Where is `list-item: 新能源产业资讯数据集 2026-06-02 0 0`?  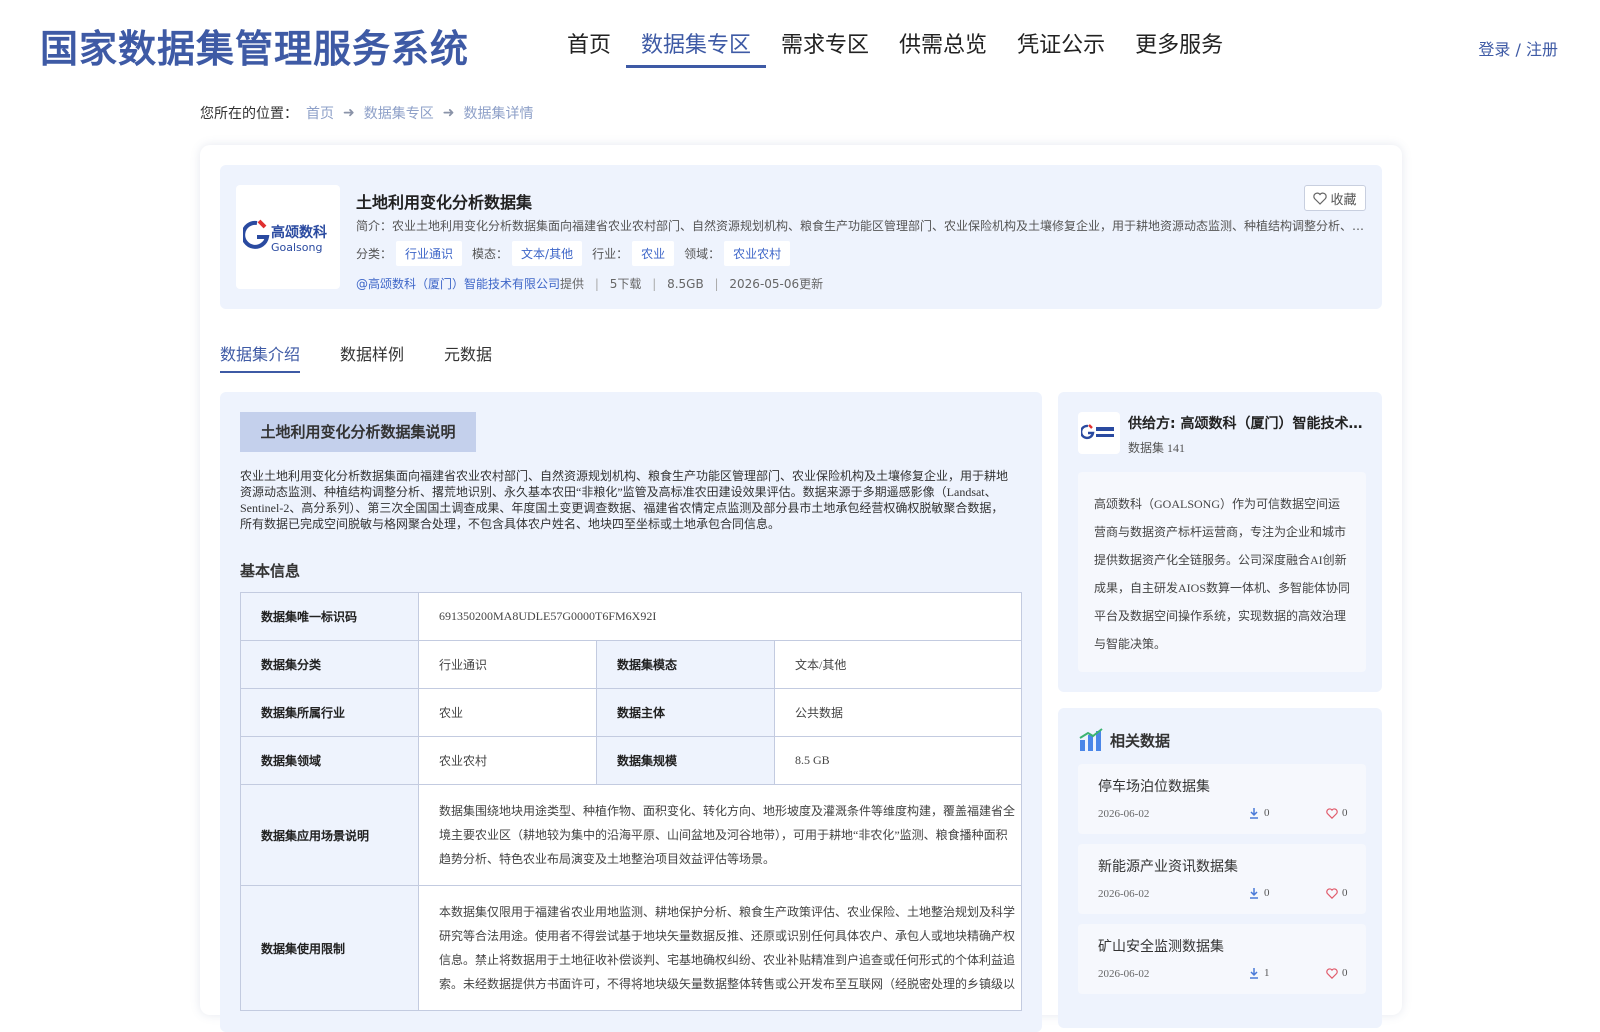
list-item: 新能源产业资讯数据集 2026-06-02 0 0 is located at coordinates (1222, 879).